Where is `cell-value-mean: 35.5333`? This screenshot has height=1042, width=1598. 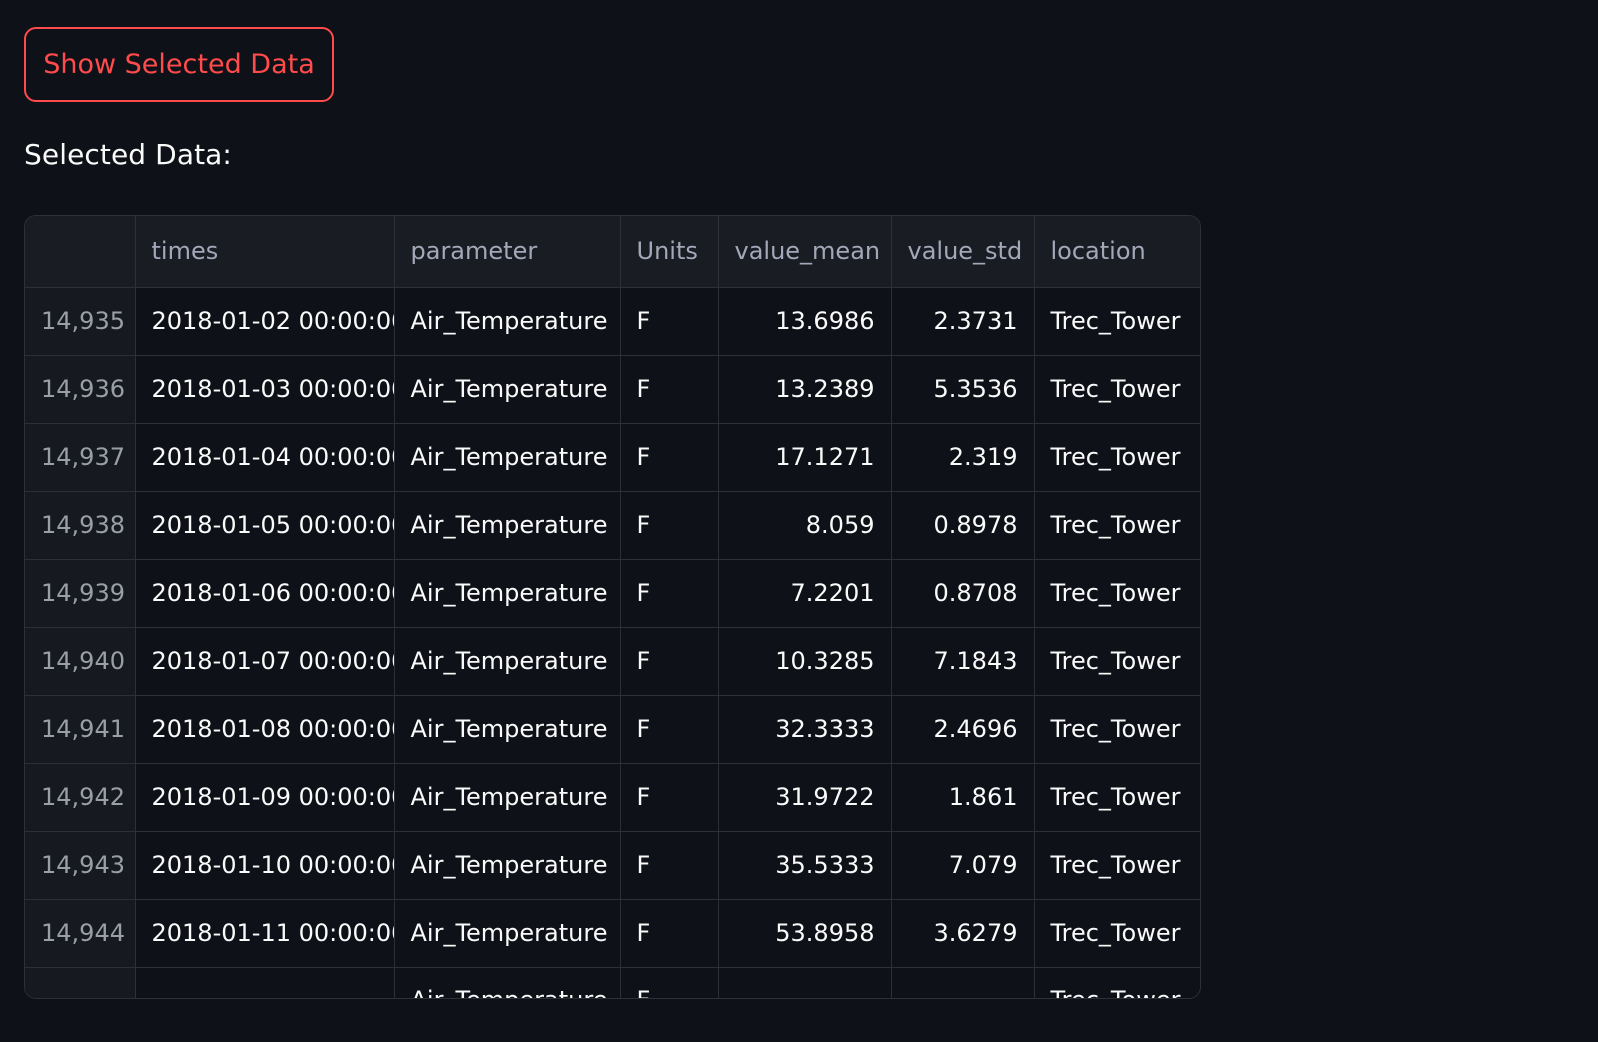
cell-value-mean: 35.5333 is located at coordinates (805, 865).